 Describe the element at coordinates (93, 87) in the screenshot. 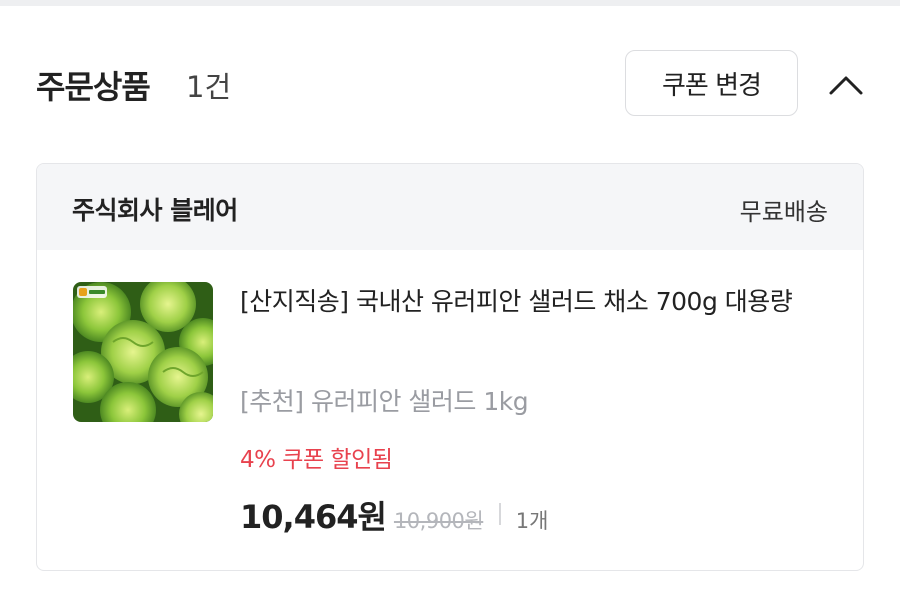

I see `section-title: 주문상품` at that location.